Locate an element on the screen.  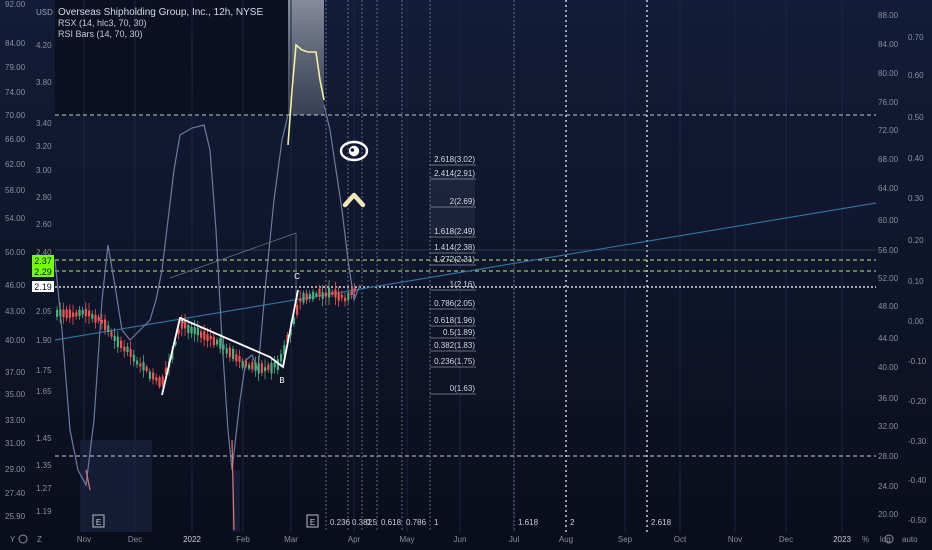
inner-tick-label: 1.45 is located at coordinates (44, 438).